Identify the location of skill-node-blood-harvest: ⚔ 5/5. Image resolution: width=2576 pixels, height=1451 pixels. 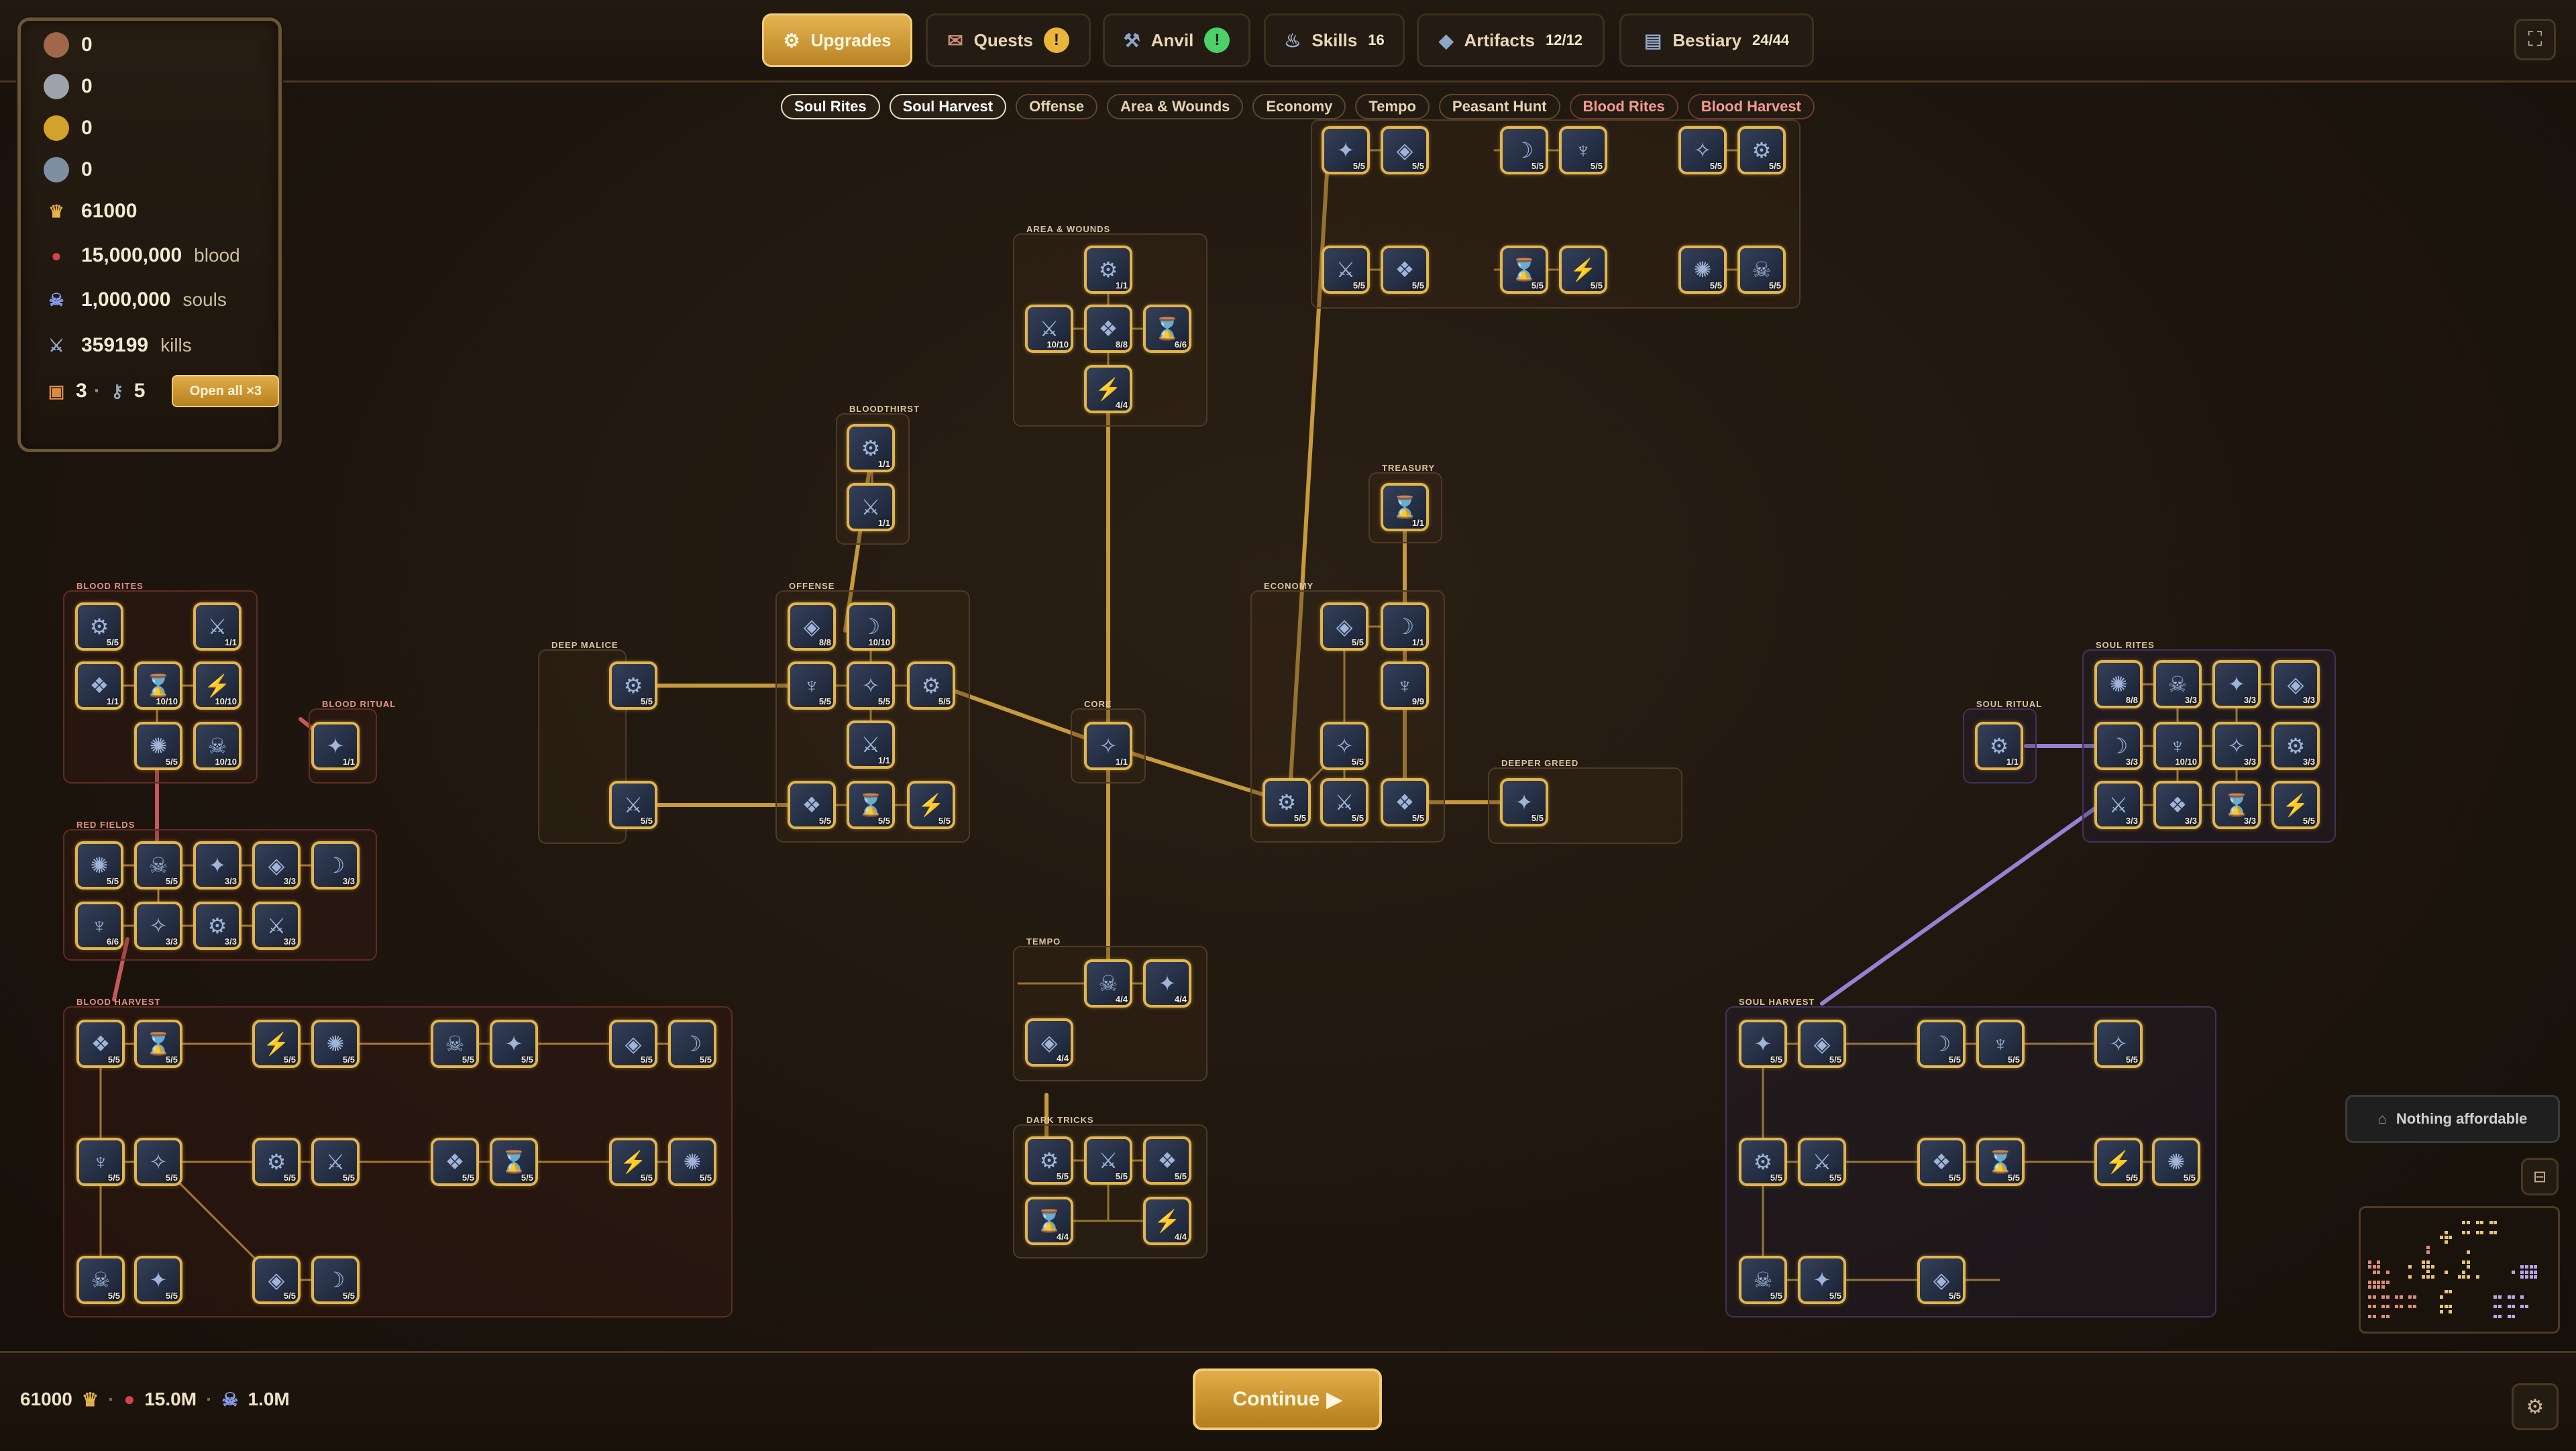
(335, 1162).